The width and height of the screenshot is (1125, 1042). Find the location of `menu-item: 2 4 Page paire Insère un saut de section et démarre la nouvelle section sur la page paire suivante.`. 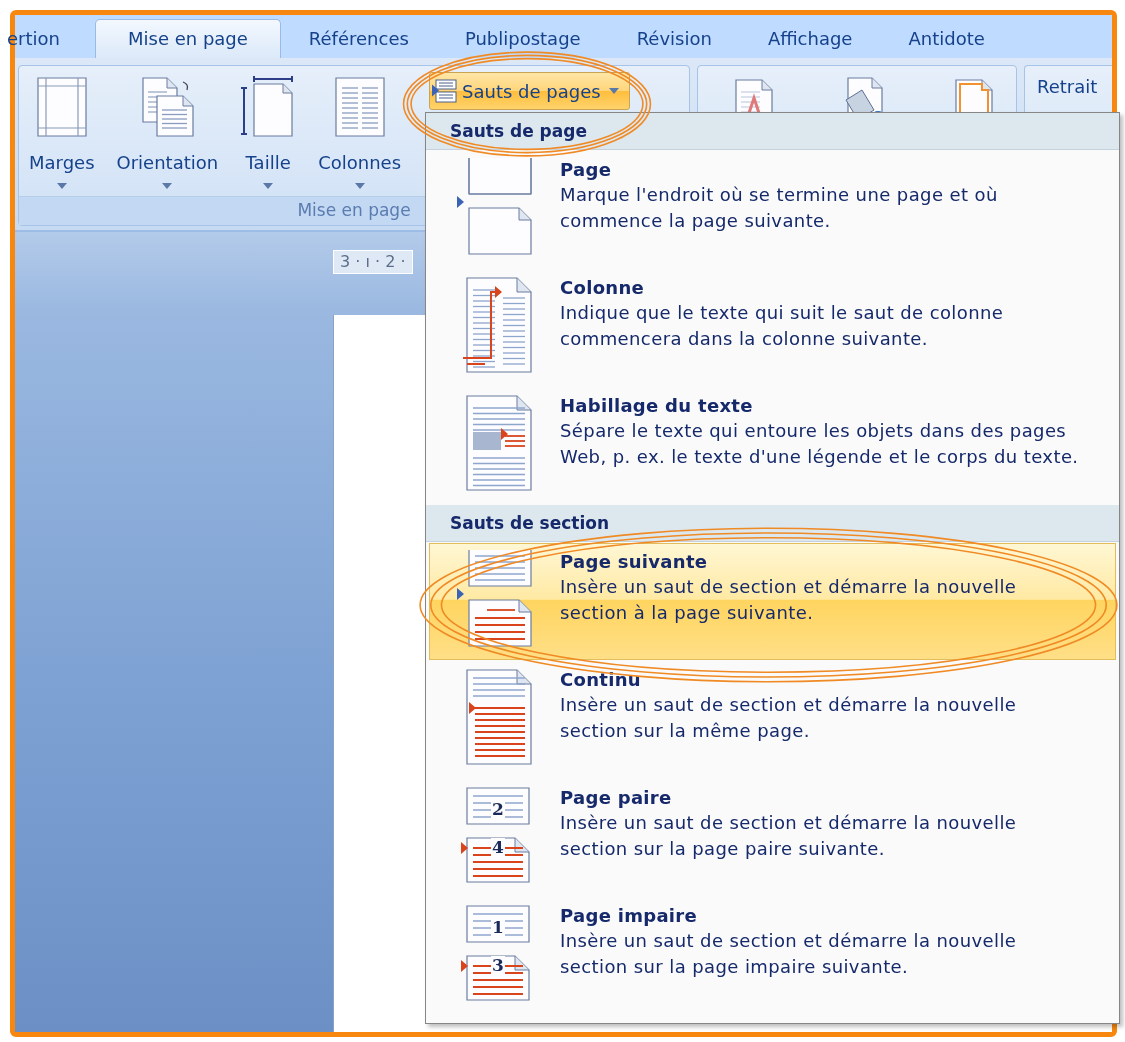

menu-item: 2 4 Page paire Insère un saut de section et démarre la nouvelle section sur la page paire suivante. is located at coordinates (772, 837).